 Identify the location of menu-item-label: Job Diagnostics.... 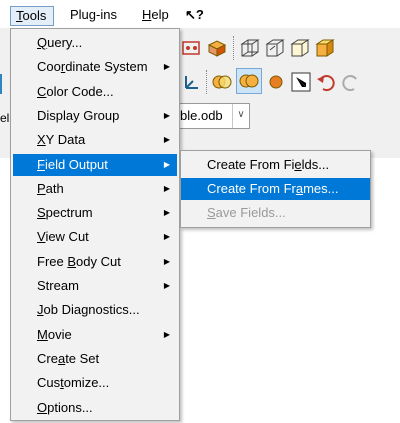
(88, 310).